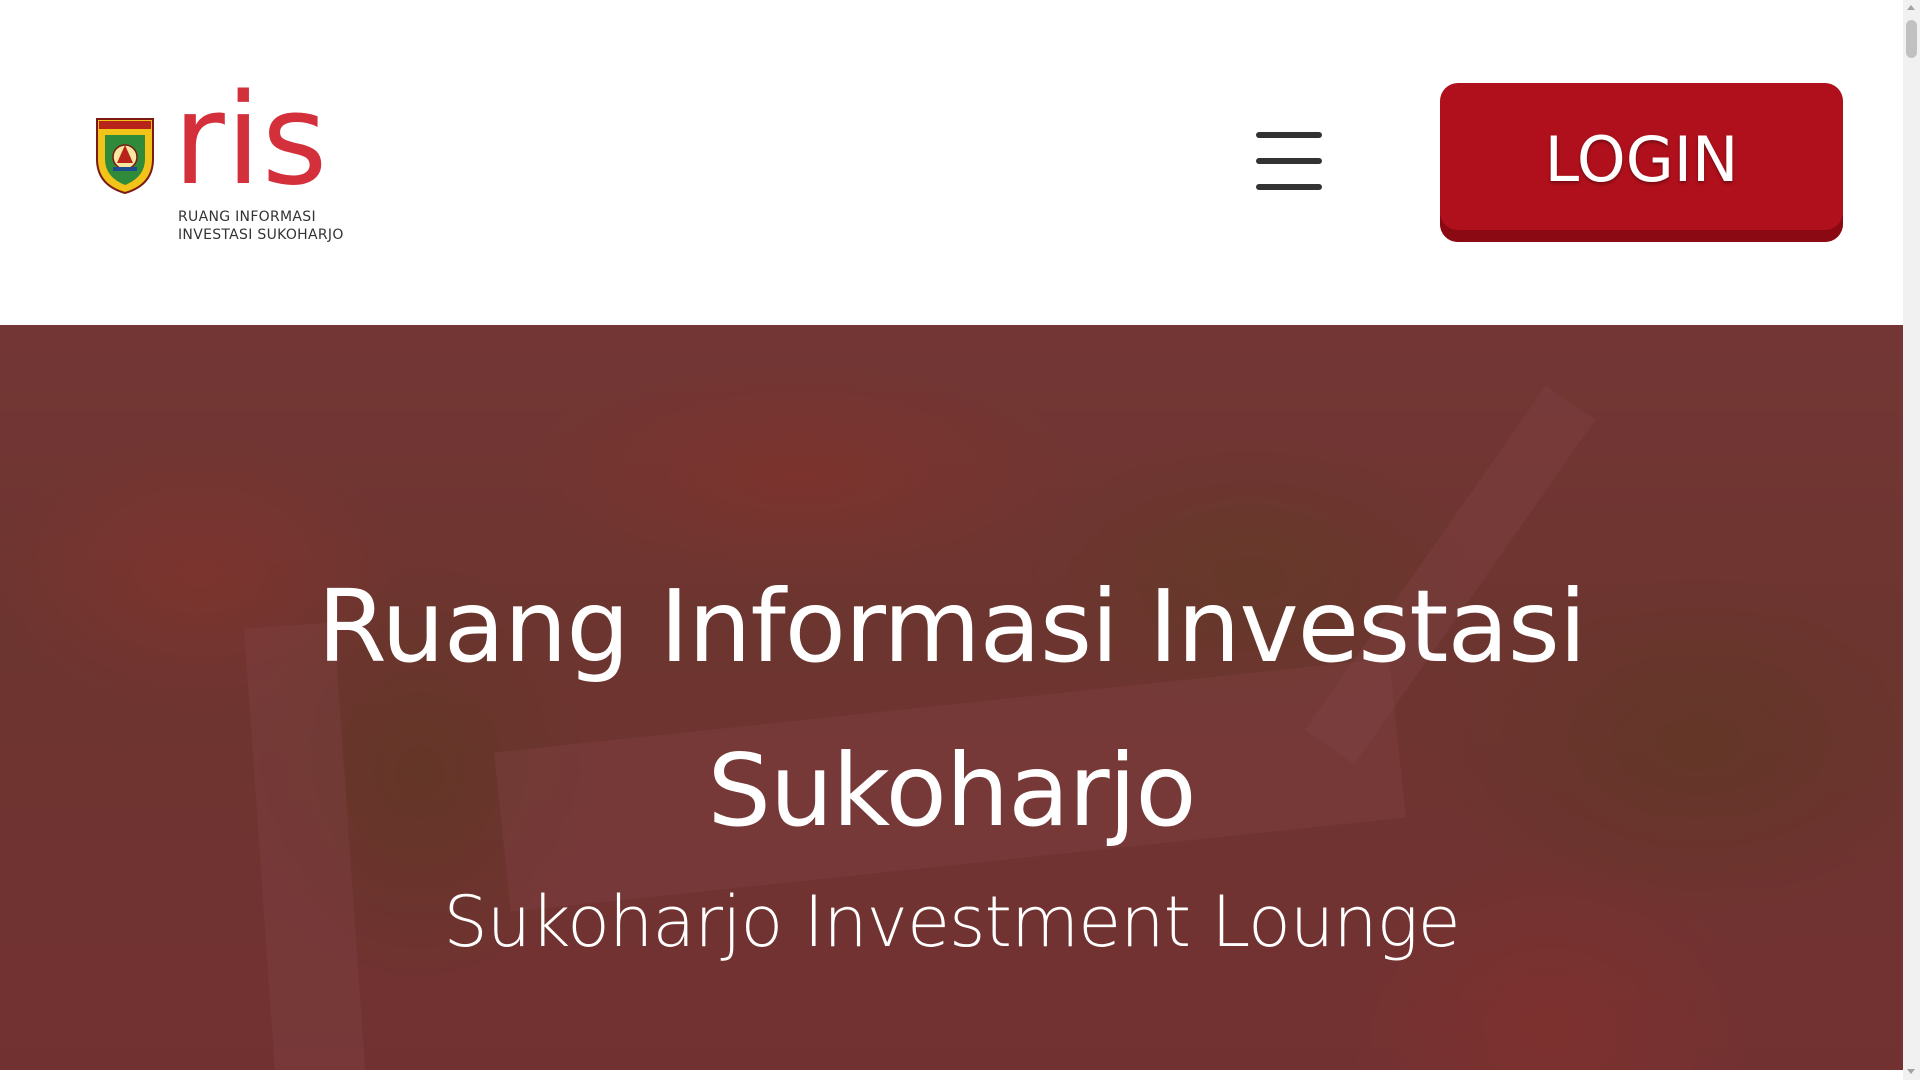 The image size is (1920, 1080). What do you see at coordinates (261, 235) in the screenshot?
I see `logo-subtitle-line2: INVESTASI SUKOHARJO` at bounding box center [261, 235].